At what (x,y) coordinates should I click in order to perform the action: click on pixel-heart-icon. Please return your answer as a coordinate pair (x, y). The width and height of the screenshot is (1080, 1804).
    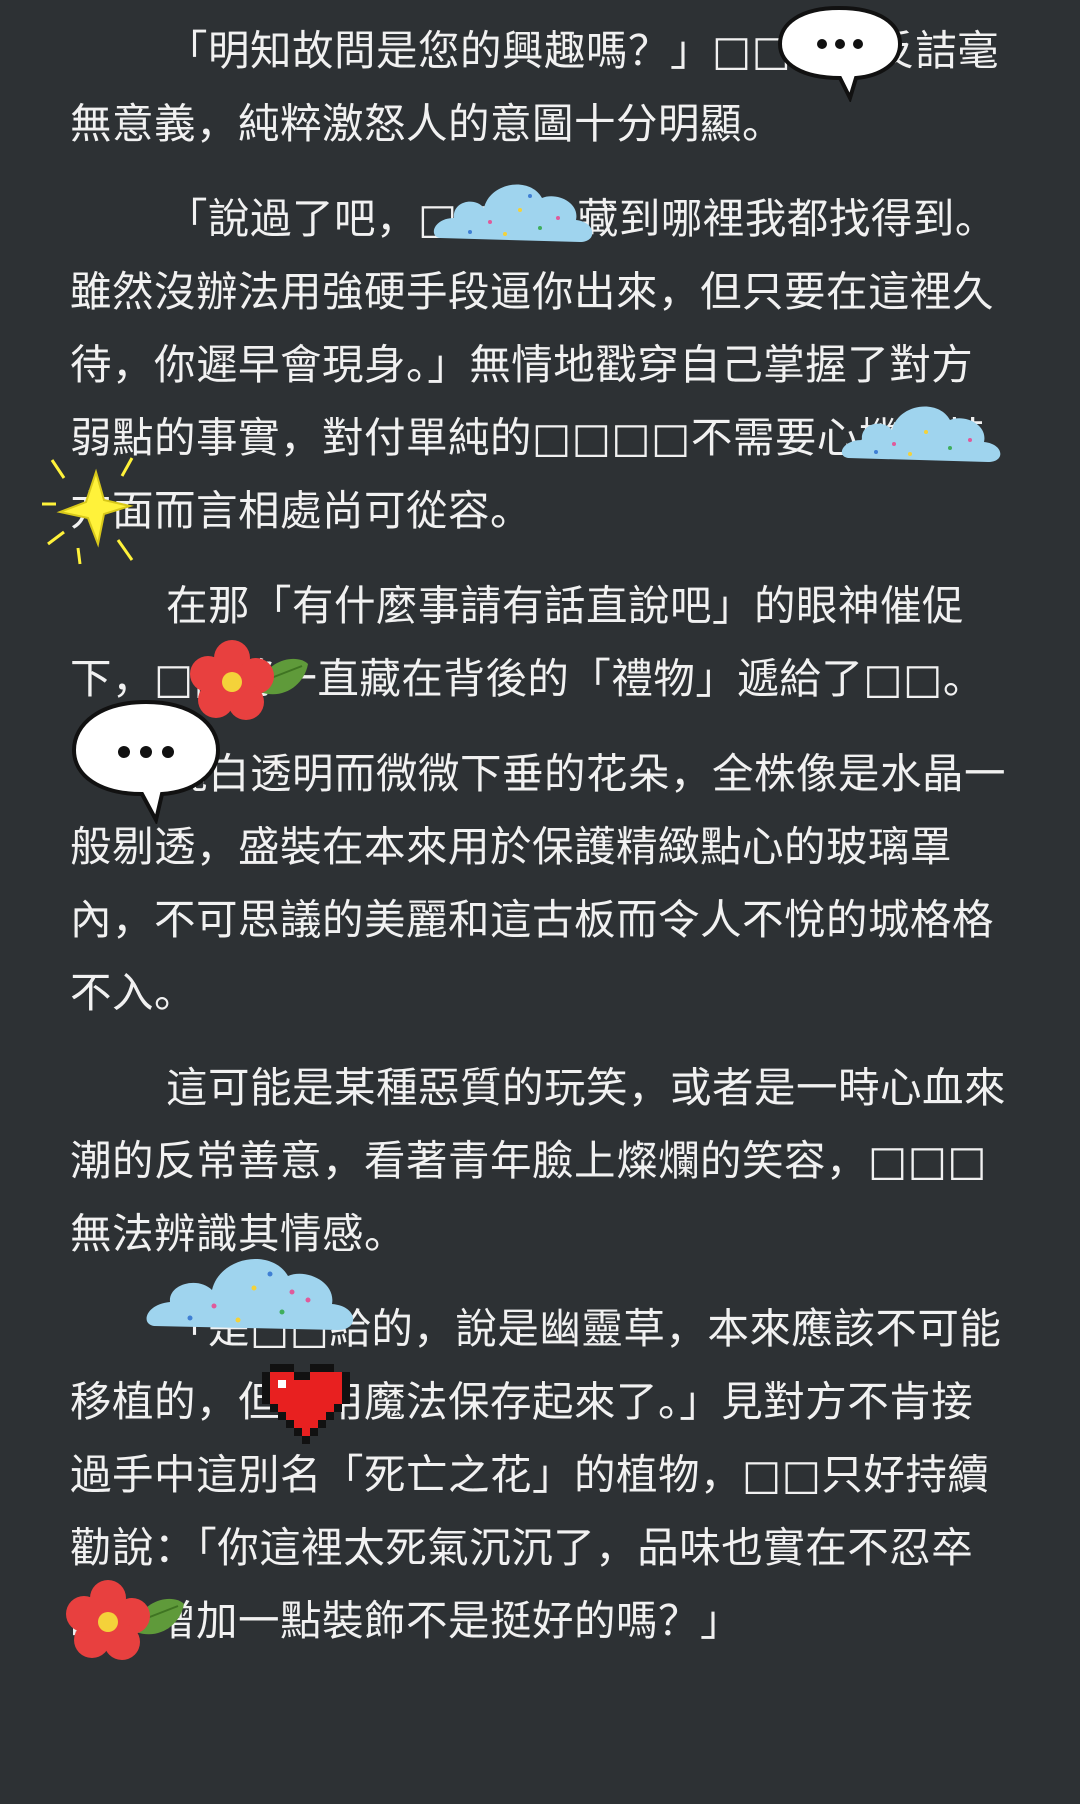
    Looking at the image, I should click on (306, 1404).